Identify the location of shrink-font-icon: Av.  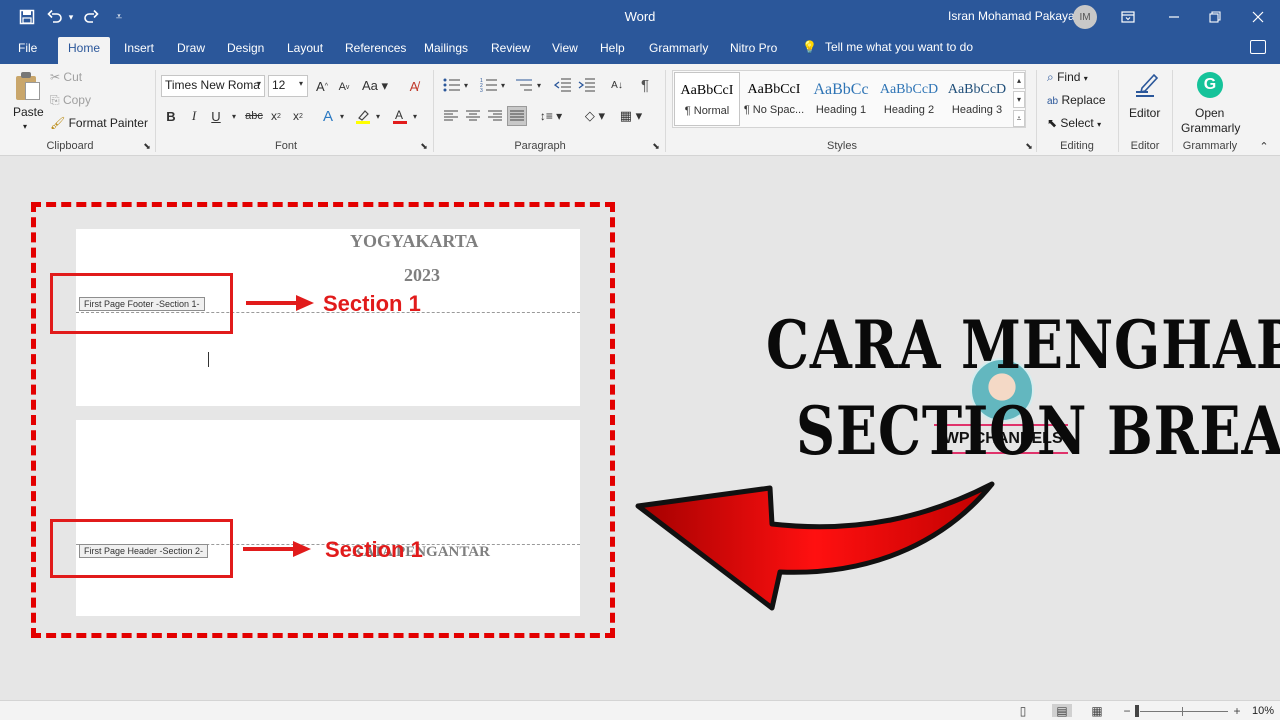
(344, 87).